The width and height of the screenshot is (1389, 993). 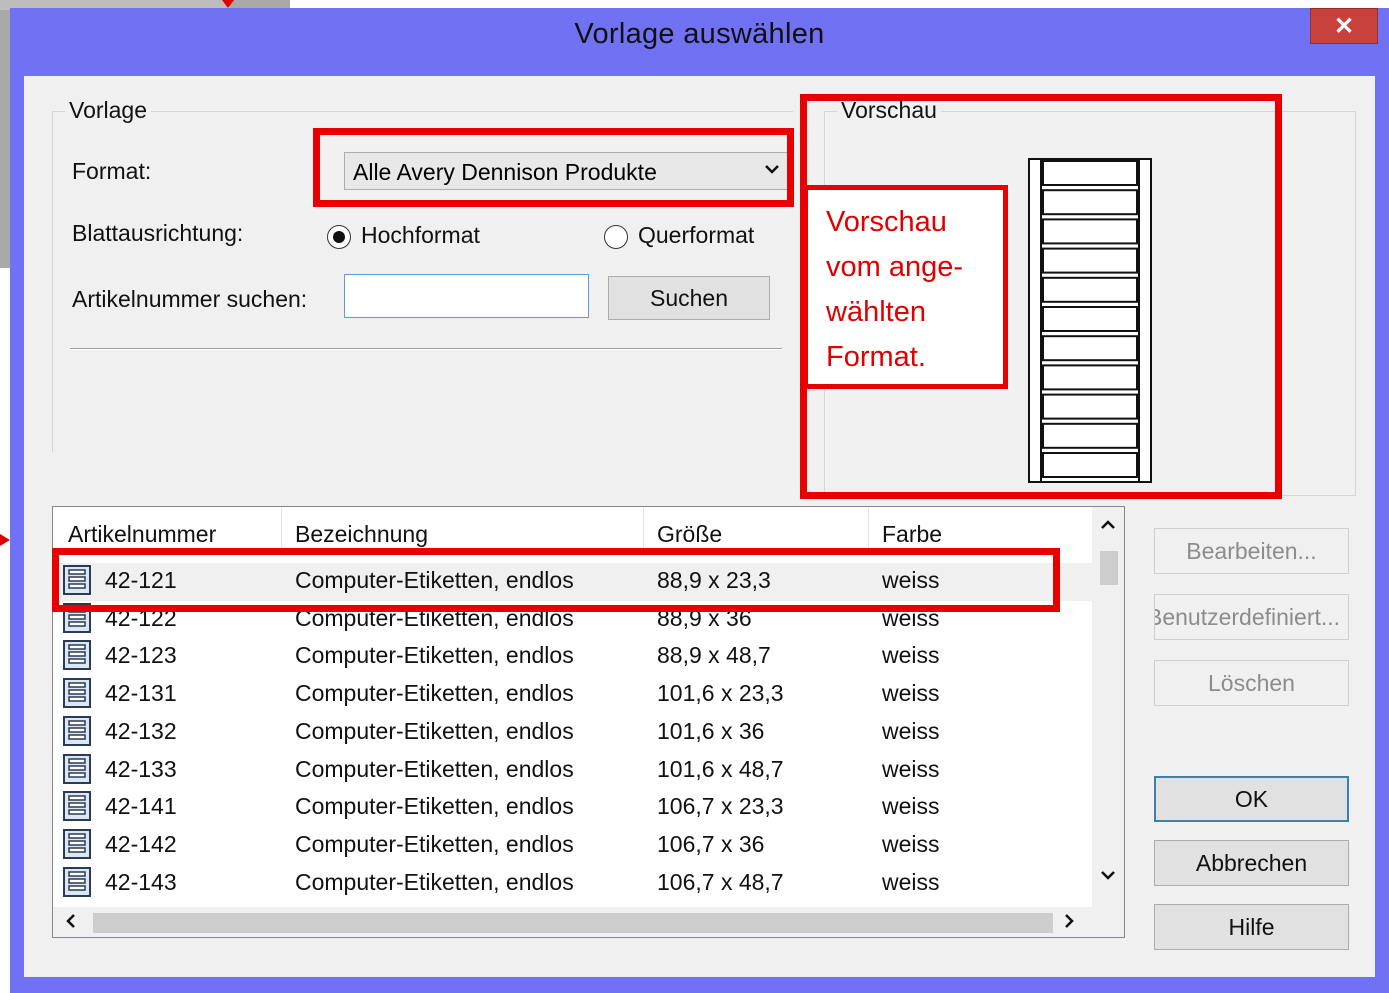 What do you see at coordinates (689, 534) in the screenshot?
I see `column-header-groesse: Größe` at bounding box center [689, 534].